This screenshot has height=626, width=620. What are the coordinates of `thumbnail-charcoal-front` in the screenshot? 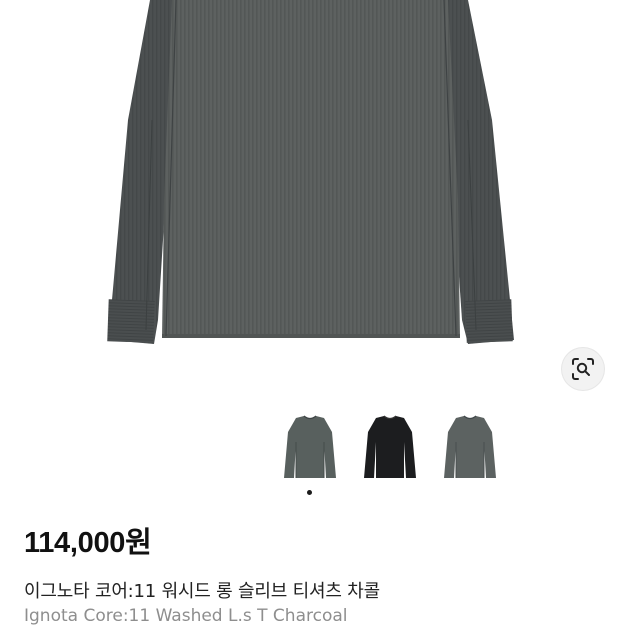 It's located at (310, 447).